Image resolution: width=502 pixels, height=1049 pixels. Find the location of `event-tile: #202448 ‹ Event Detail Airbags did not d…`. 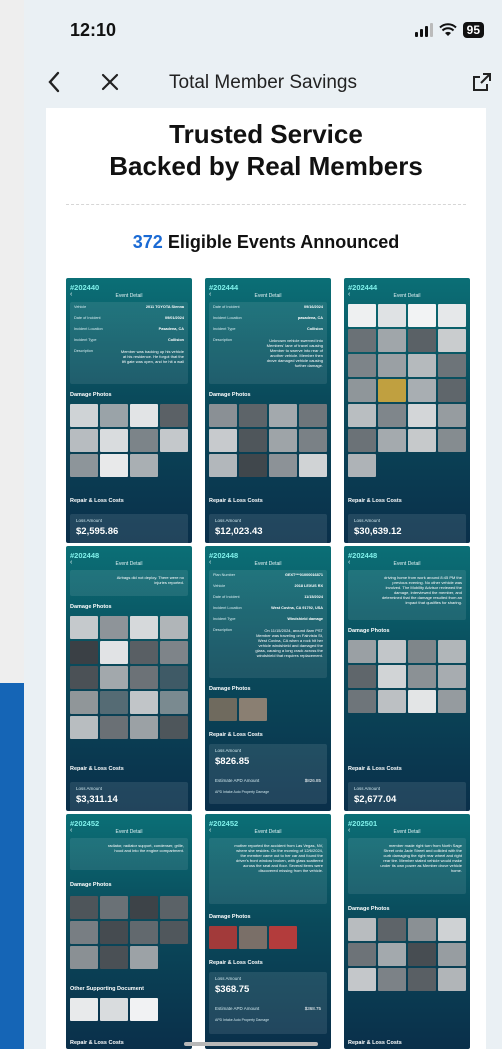

event-tile: #202448 ‹ Event Detail Airbags did not d… is located at coordinates (129, 678).